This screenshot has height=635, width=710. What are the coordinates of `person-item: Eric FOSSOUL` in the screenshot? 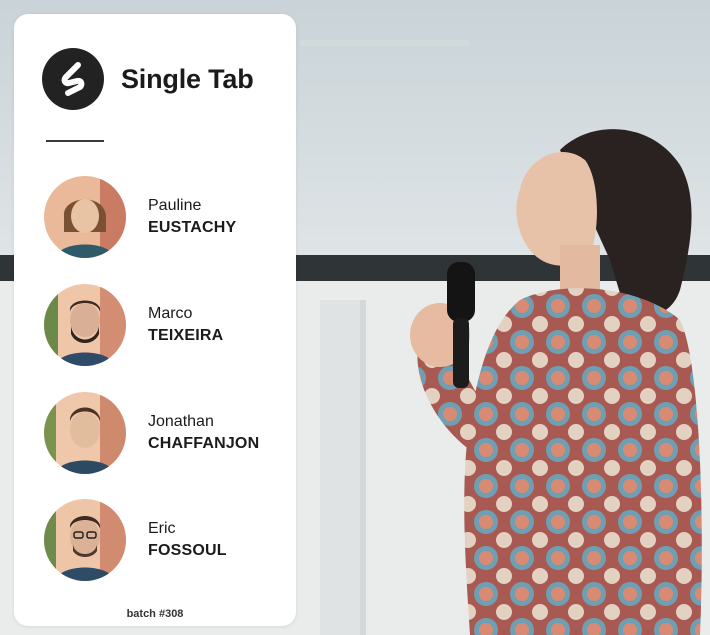 It's located at (164, 540).